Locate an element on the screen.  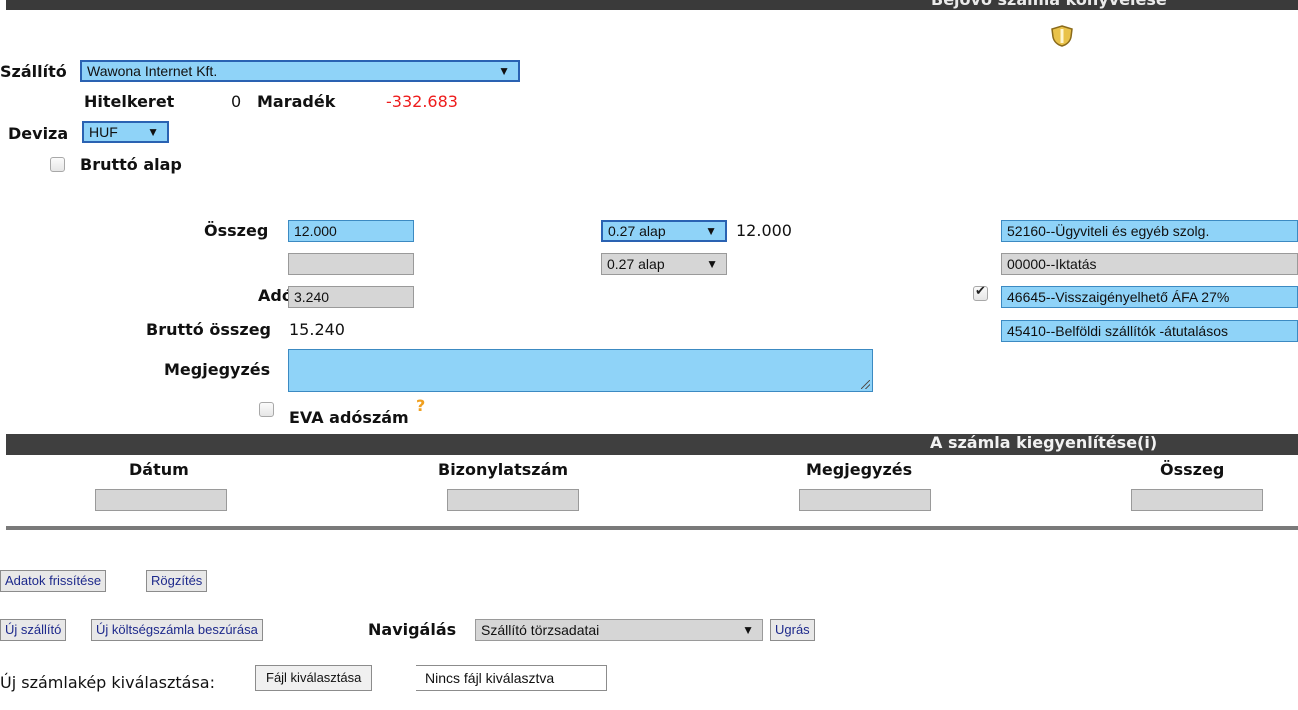
shield-icon is located at coordinates (1062, 36).